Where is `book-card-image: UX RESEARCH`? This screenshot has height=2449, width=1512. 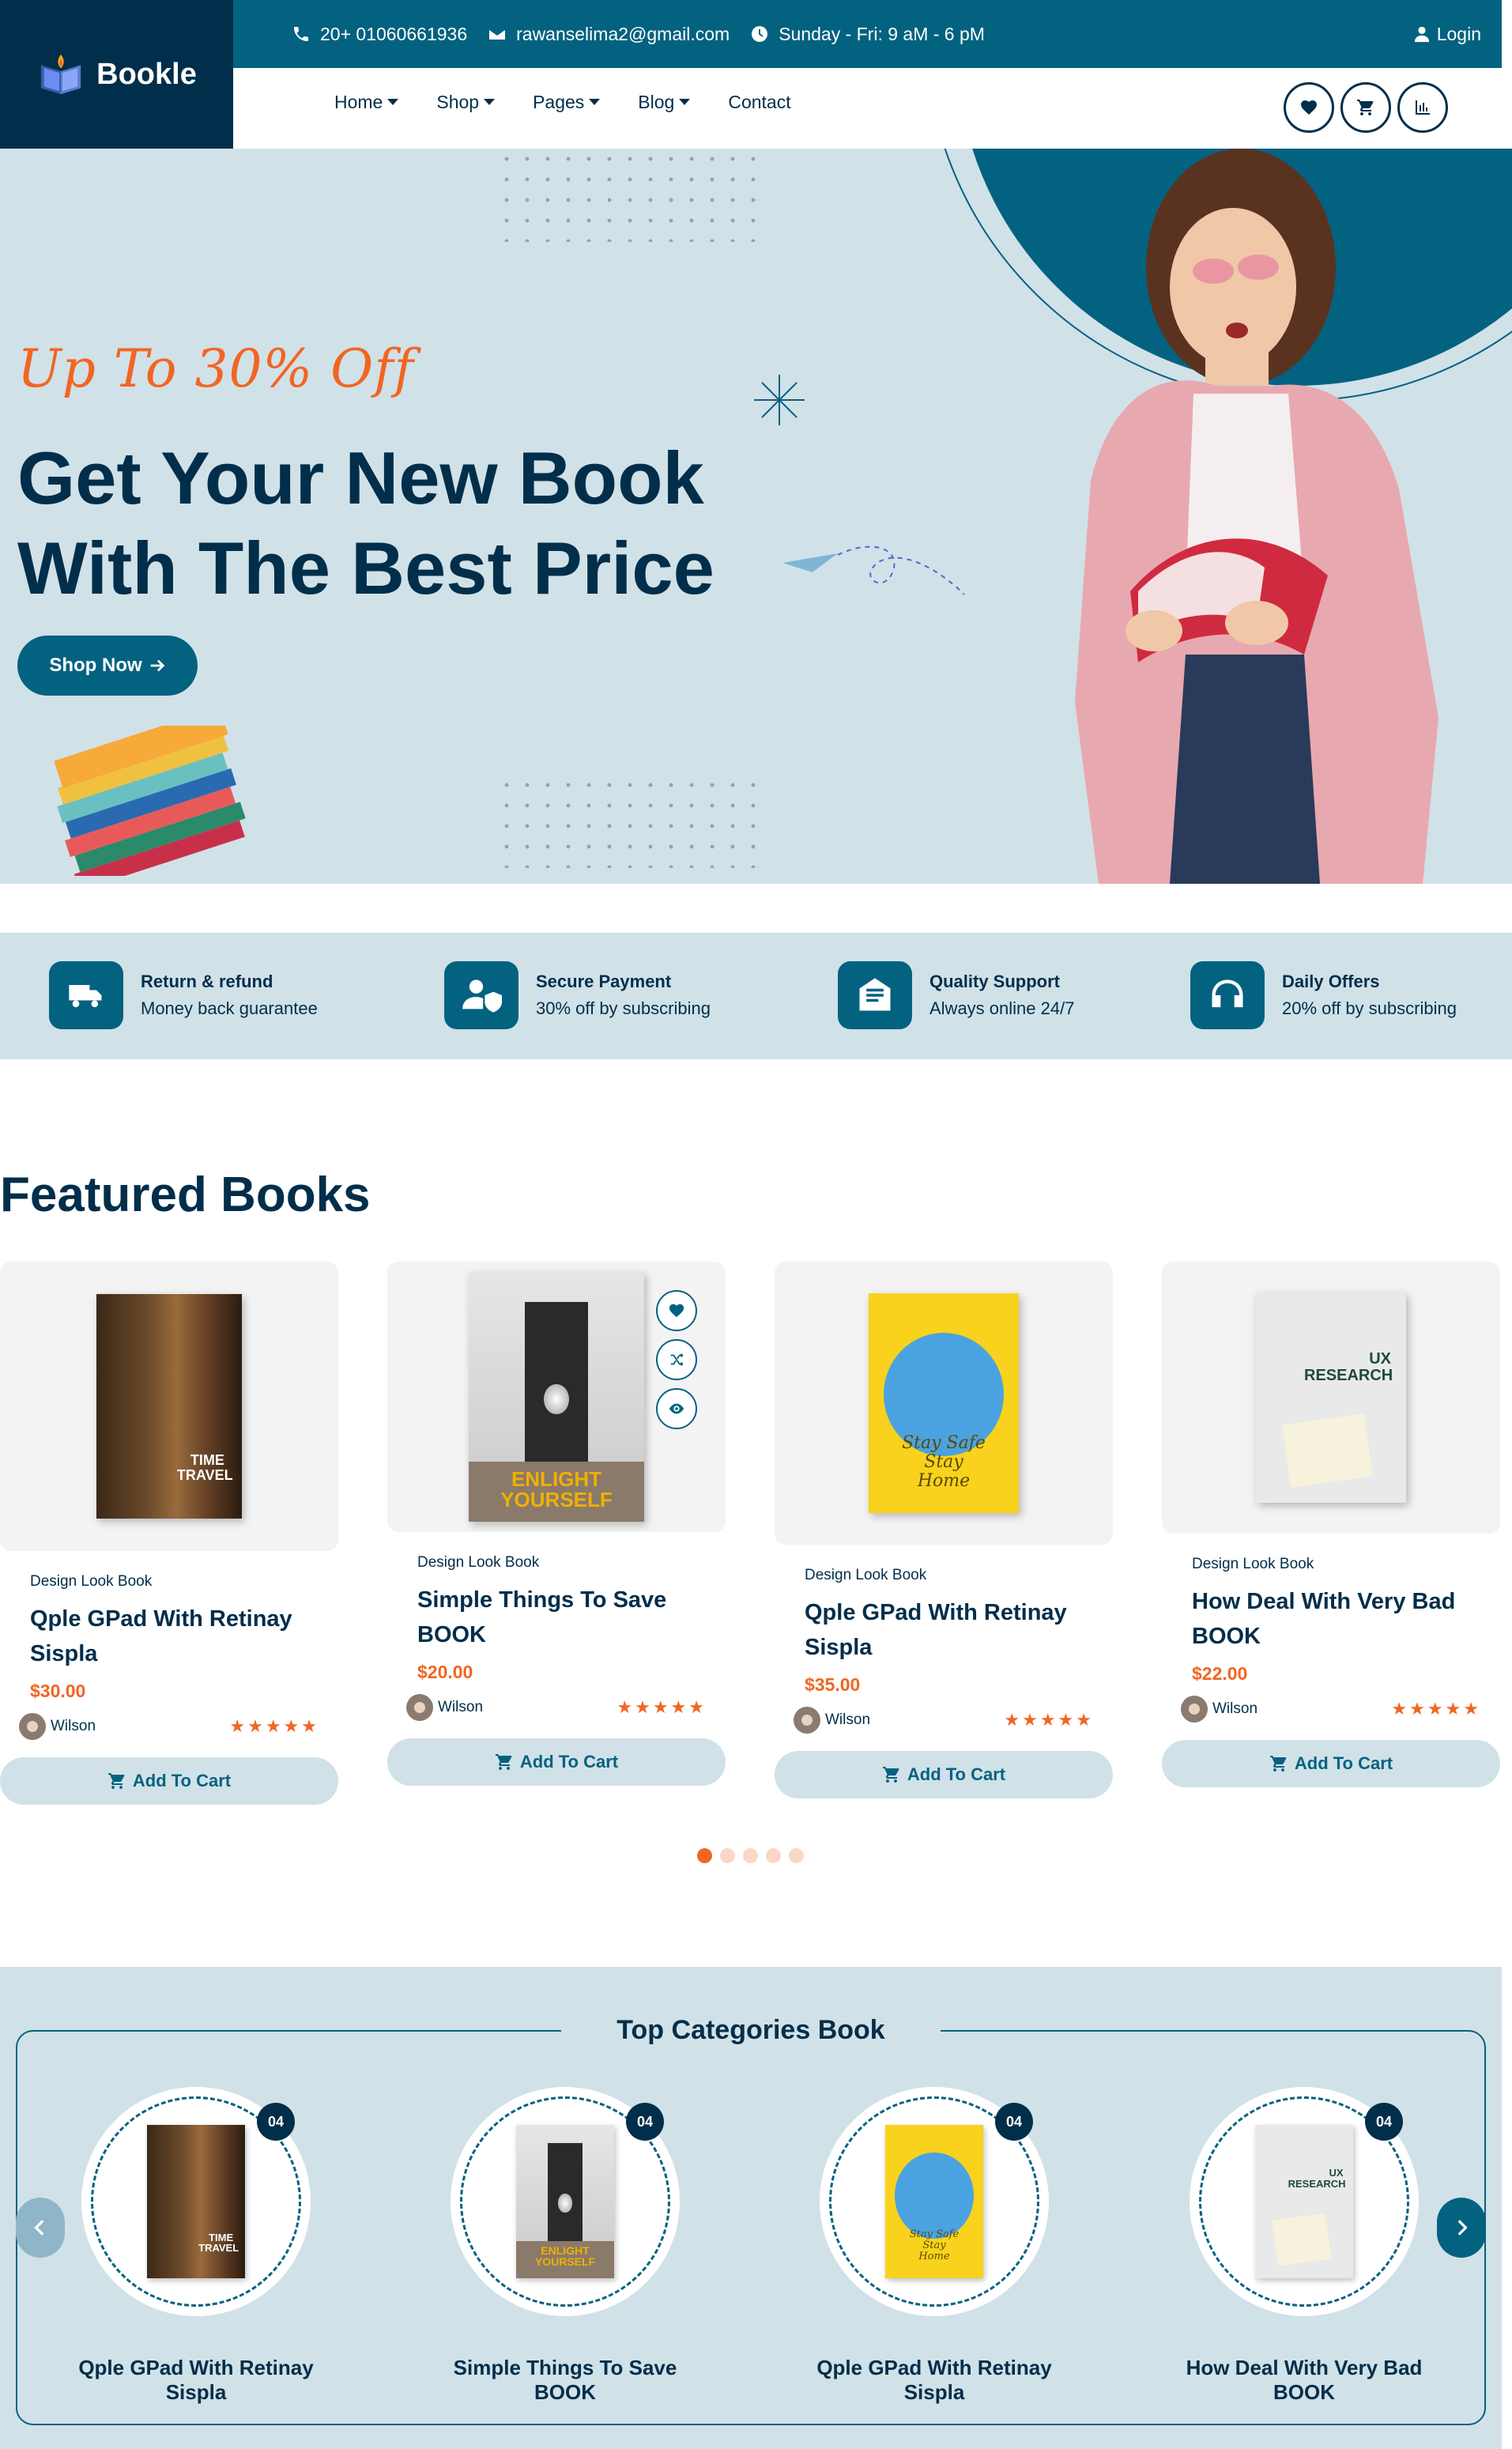 book-card-image: UX RESEARCH is located at coordinates (1331, 1398).